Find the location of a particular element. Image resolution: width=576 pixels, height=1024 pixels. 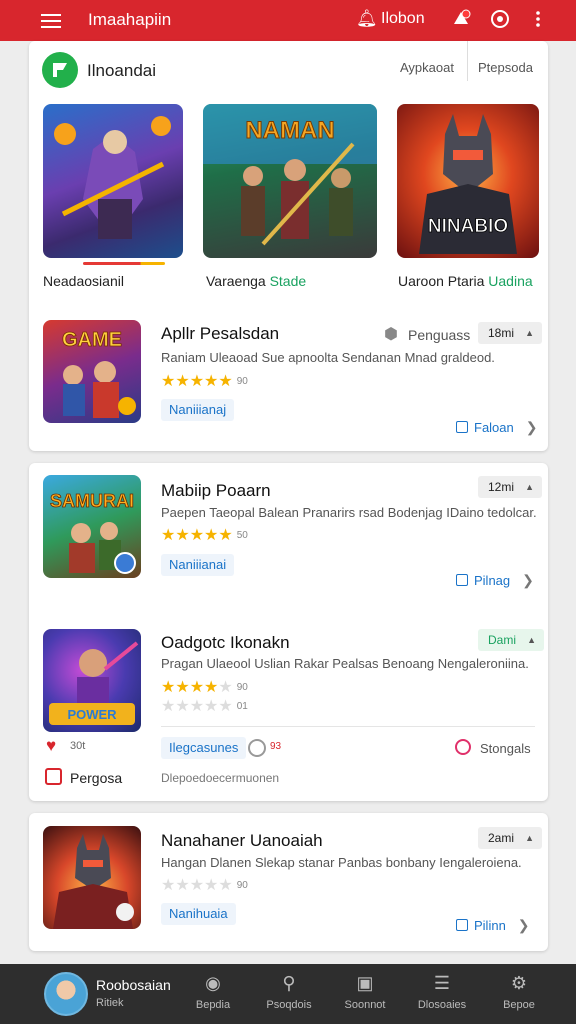

item-3-rating: ★★★★★ 90 is located at coordinates (204, 687).